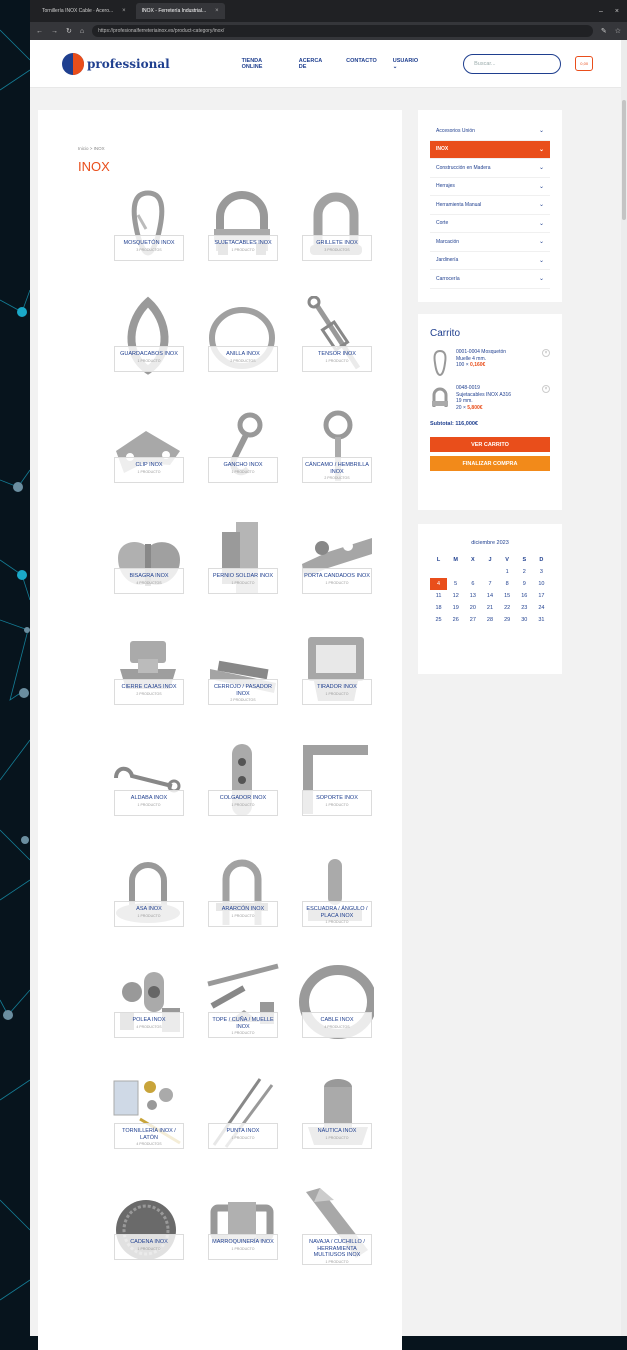  Describe the element at coordinates (149, 470) in the screenshot. I see `category-label: CLIP INOX 1 PRODUCTO` at that location.